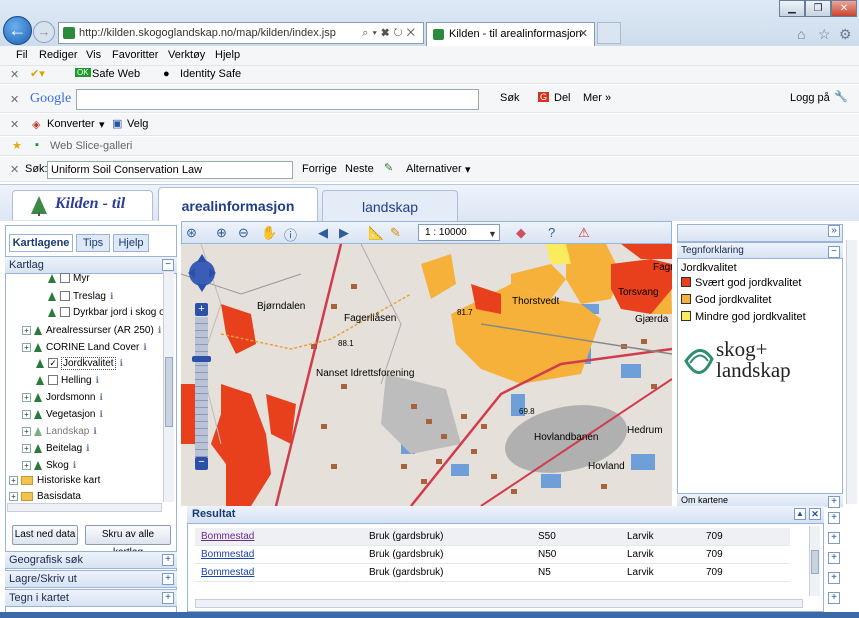  What do you see at coordinates (269, 233) in the screenshot?
I see `pan-hand-icon: ✋` at bounding box center [269, 233].